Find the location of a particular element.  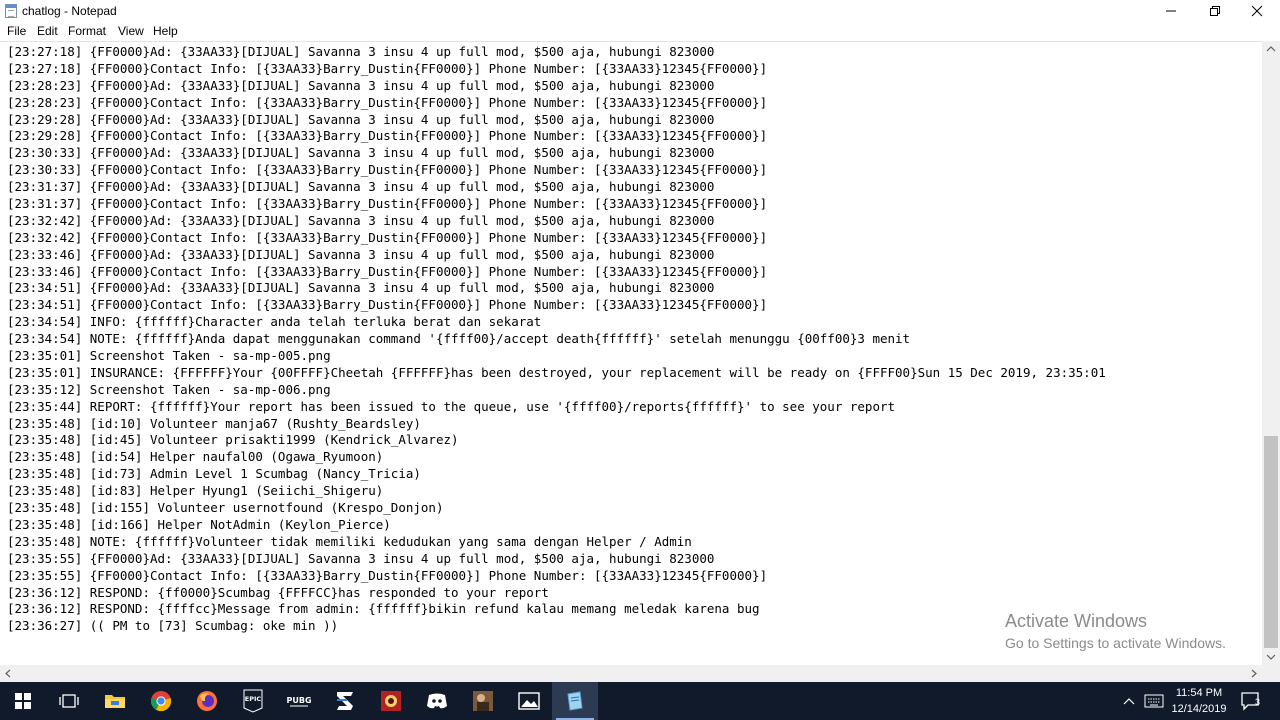

game-app-icon is located at coordinates (391, 701).